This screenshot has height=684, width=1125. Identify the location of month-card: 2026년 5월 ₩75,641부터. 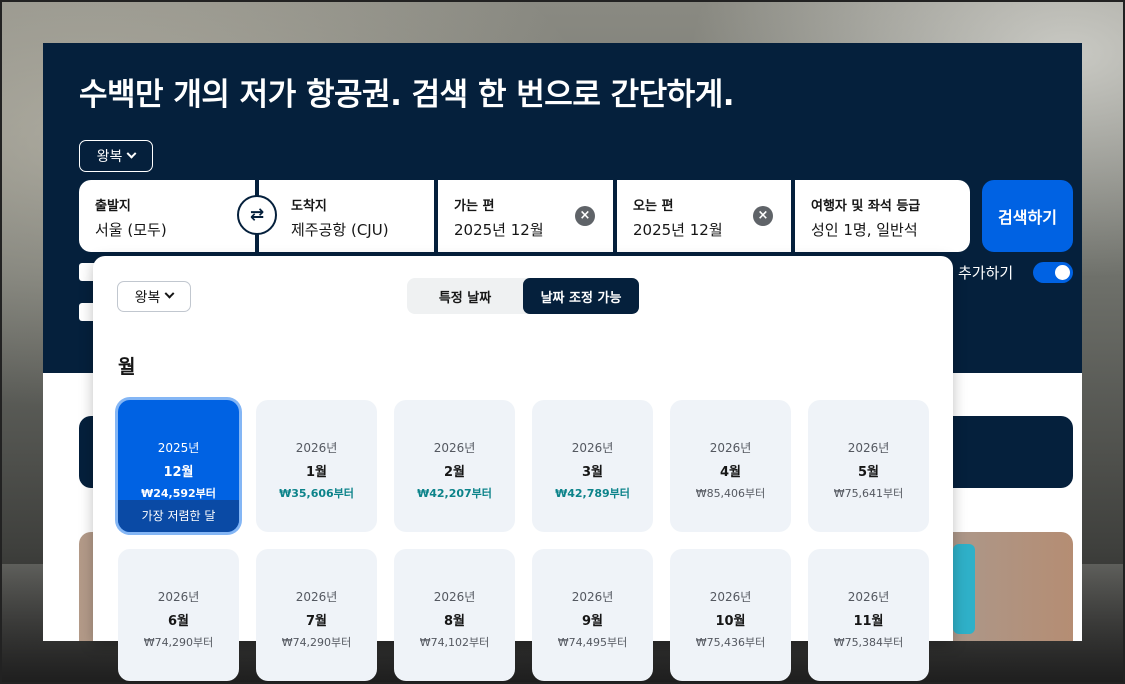
(868, 466).